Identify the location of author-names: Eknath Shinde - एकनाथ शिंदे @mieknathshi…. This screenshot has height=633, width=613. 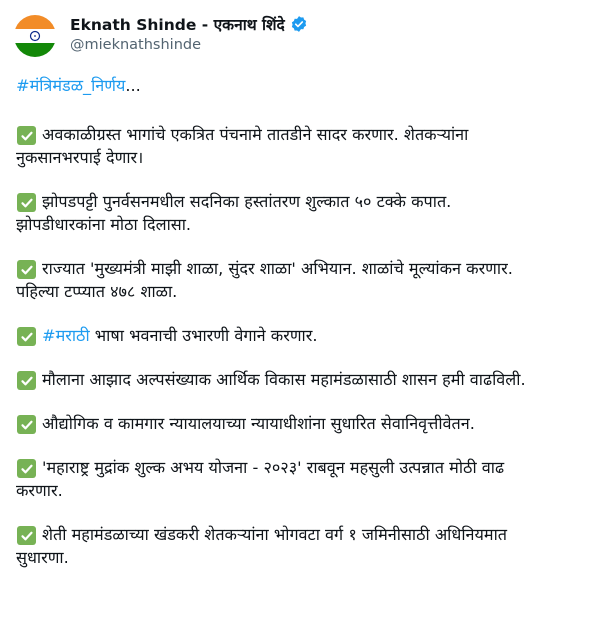
(189, 32).